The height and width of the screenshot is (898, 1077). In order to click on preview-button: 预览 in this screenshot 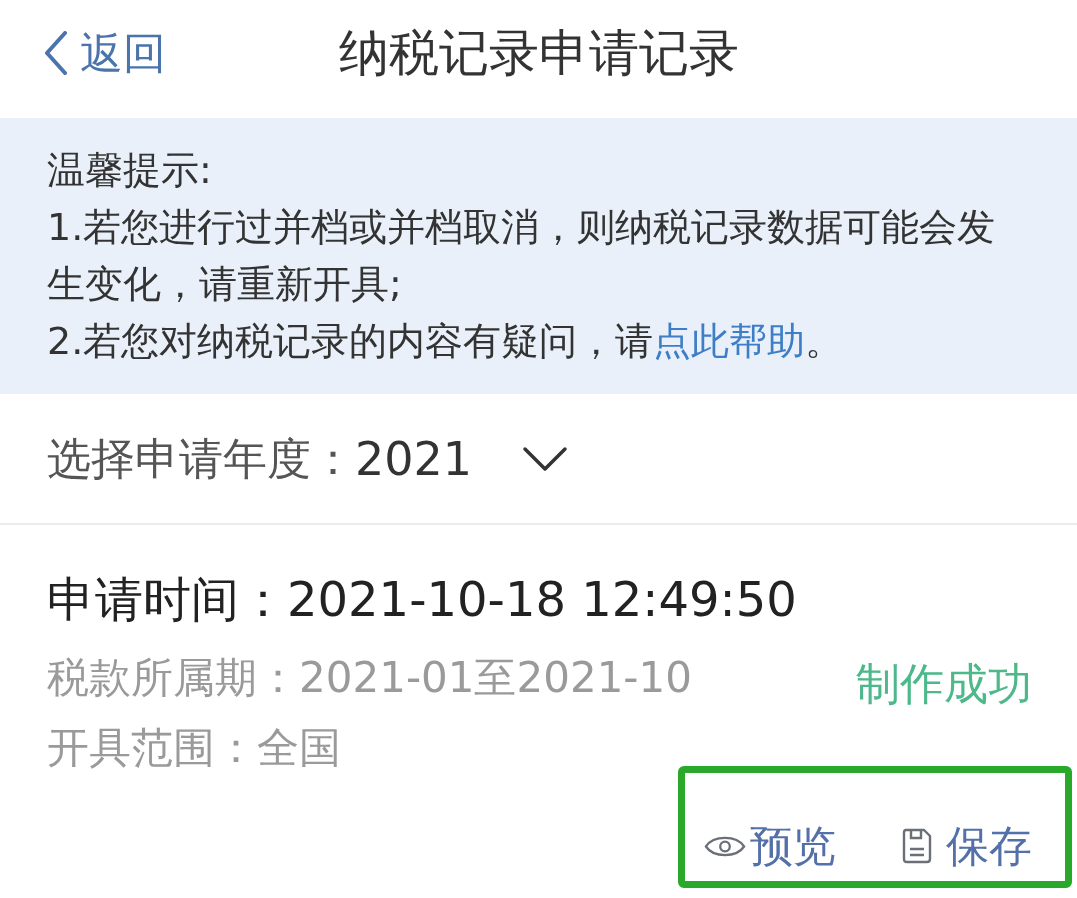, I will do `click(770, 846)`.